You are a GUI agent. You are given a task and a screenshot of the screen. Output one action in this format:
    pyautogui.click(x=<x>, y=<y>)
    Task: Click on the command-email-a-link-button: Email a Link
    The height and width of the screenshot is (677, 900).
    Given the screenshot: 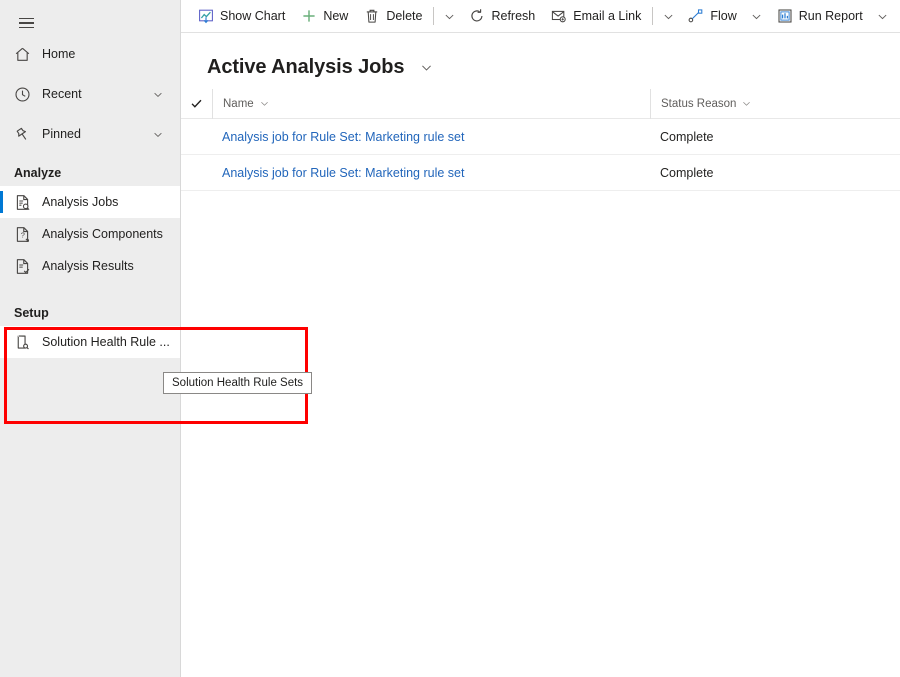 What is the action you would take?
    pyautogui.click(x=596, y=16)
    